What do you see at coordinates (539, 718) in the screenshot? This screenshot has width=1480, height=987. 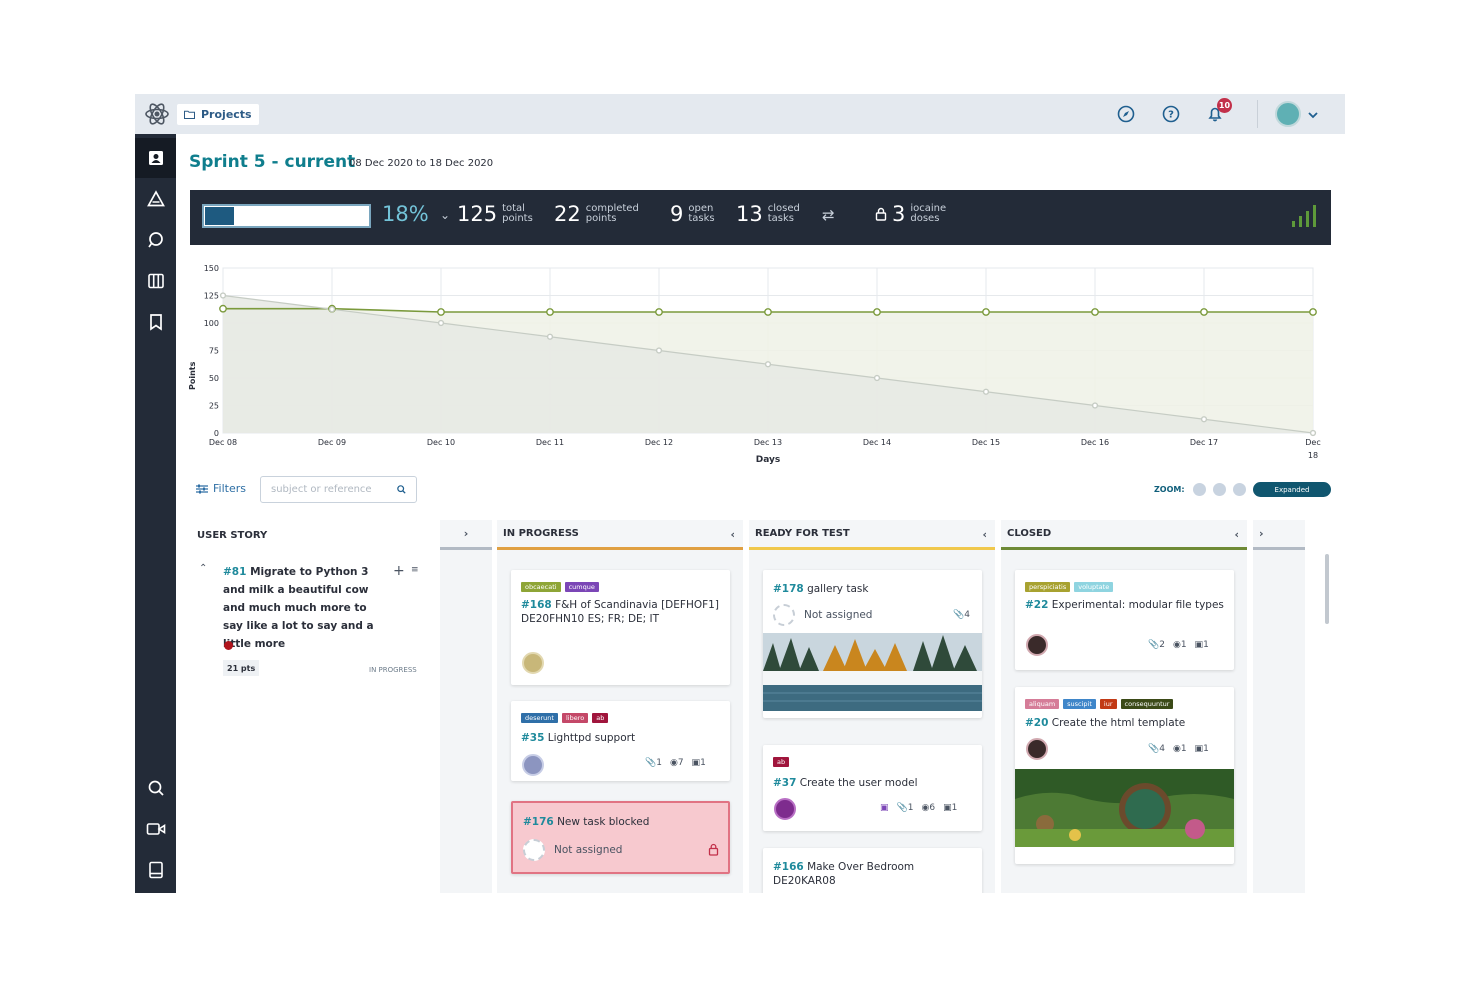 I see `tag: deserunt` at bounding box center [539, 718].